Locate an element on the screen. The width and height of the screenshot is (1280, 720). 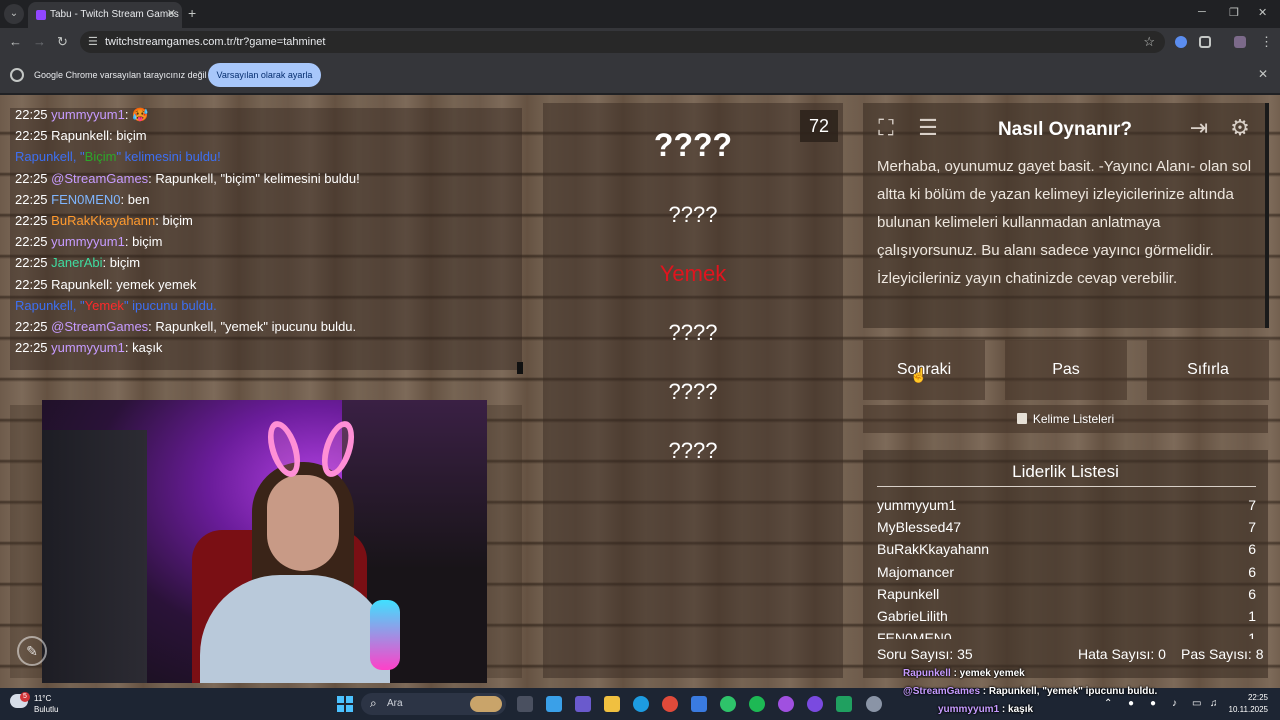
leaderboard-row: GabrieLilith 1 is located at coordinates (1066, 619).